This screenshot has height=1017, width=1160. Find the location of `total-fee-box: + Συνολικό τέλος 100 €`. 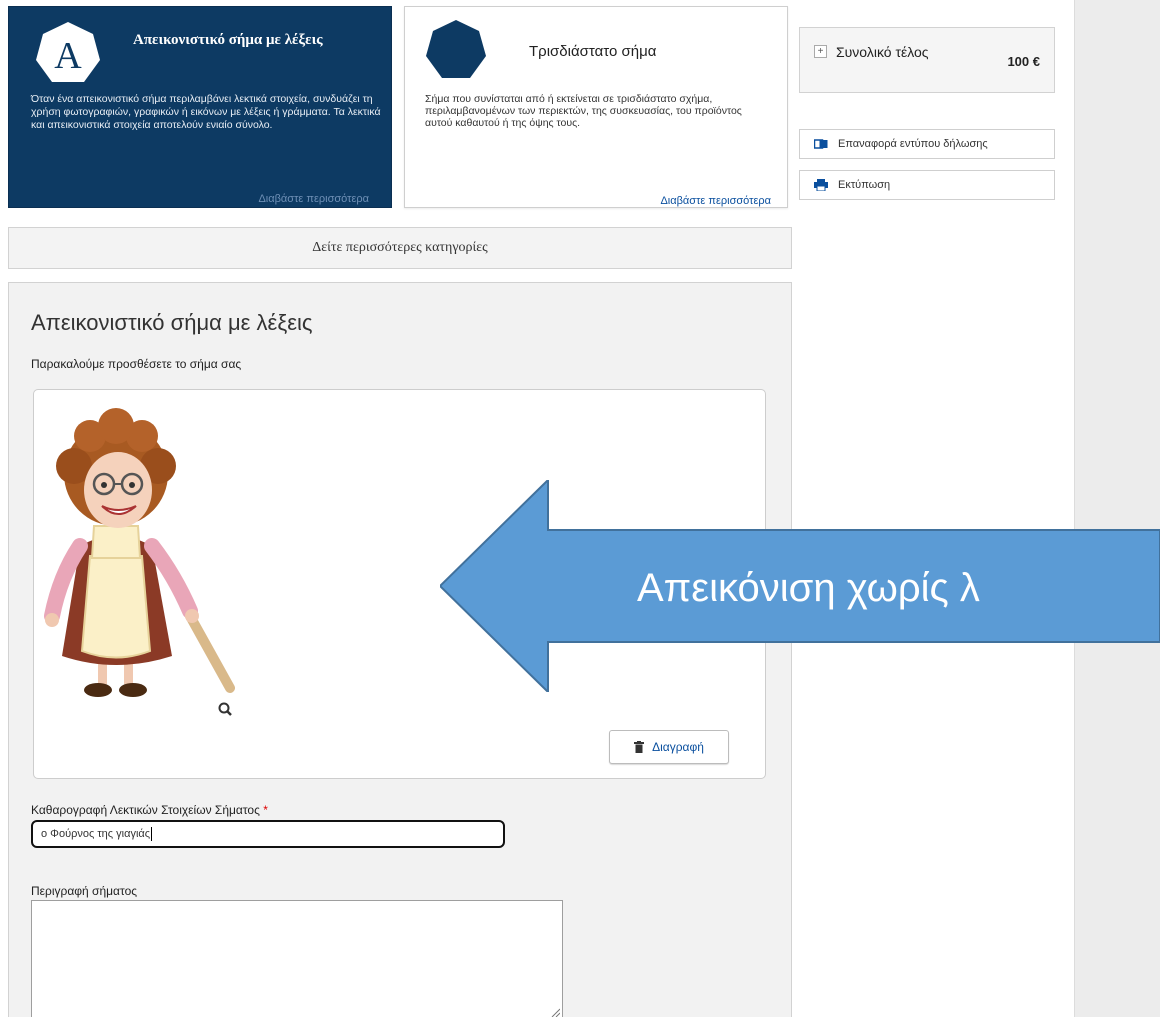

total-fee-box: + Συνολικό τέλος 100 € is located at coordinates (927, 60).